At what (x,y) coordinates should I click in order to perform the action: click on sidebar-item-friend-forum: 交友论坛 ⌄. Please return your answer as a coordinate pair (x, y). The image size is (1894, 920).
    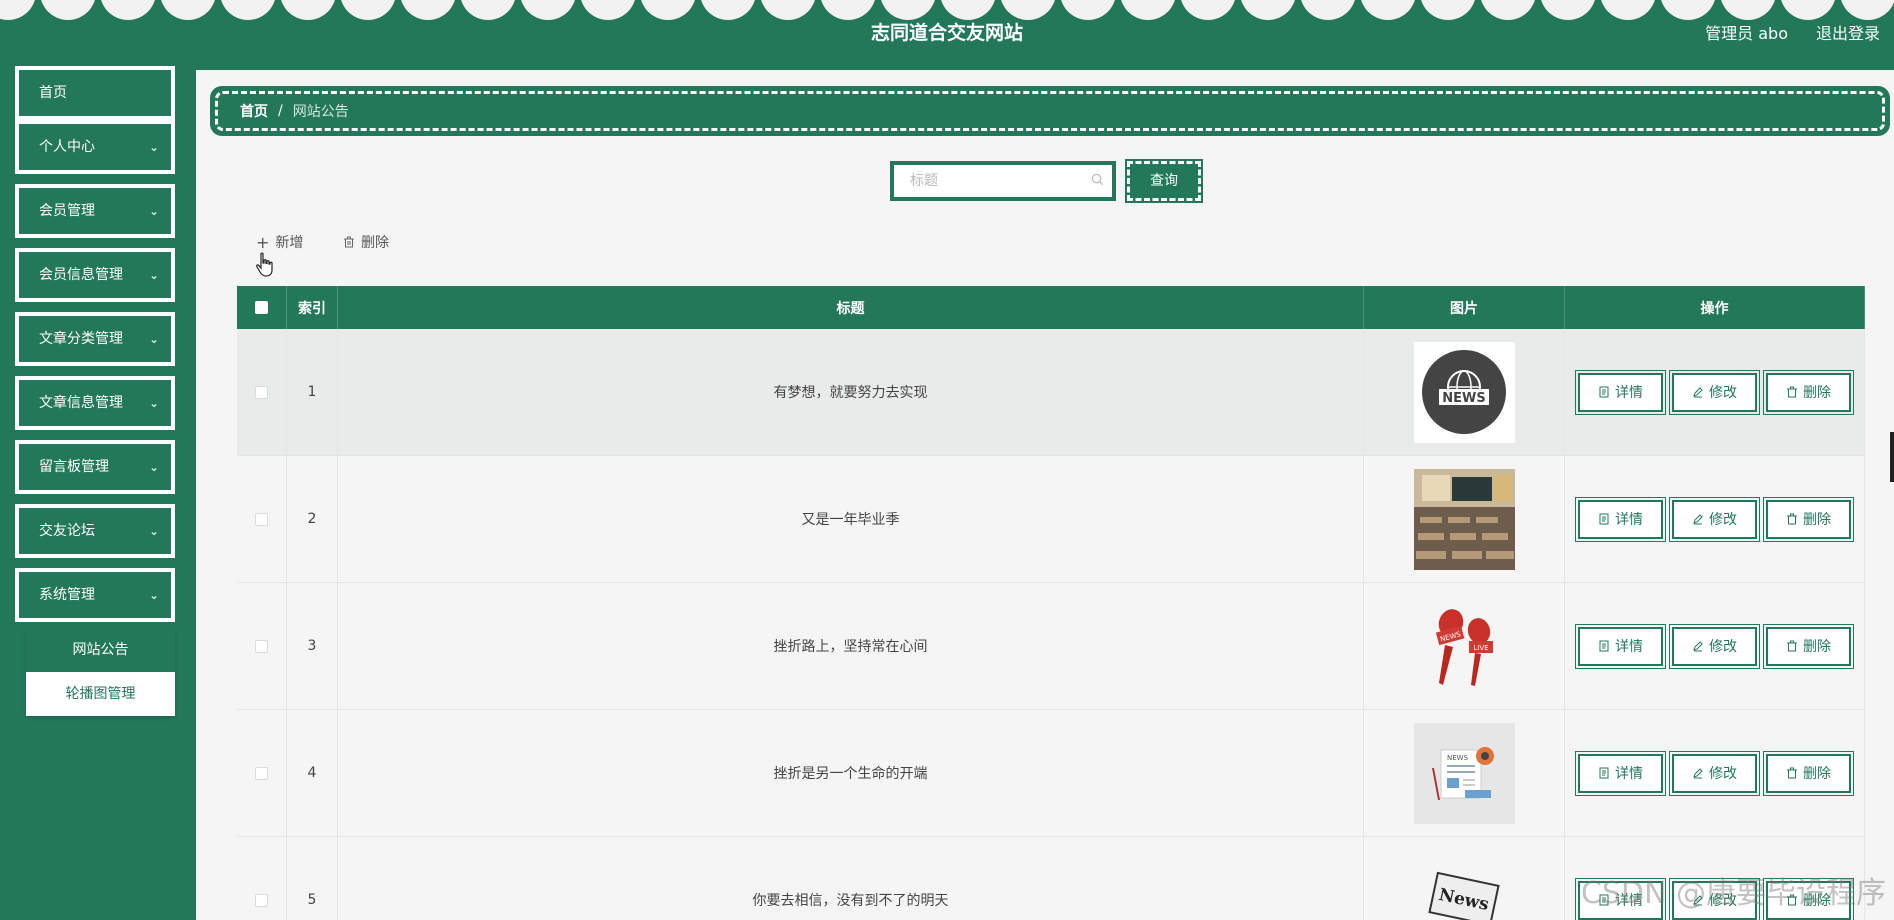
    Looking at the image, I should click on (95, 531).